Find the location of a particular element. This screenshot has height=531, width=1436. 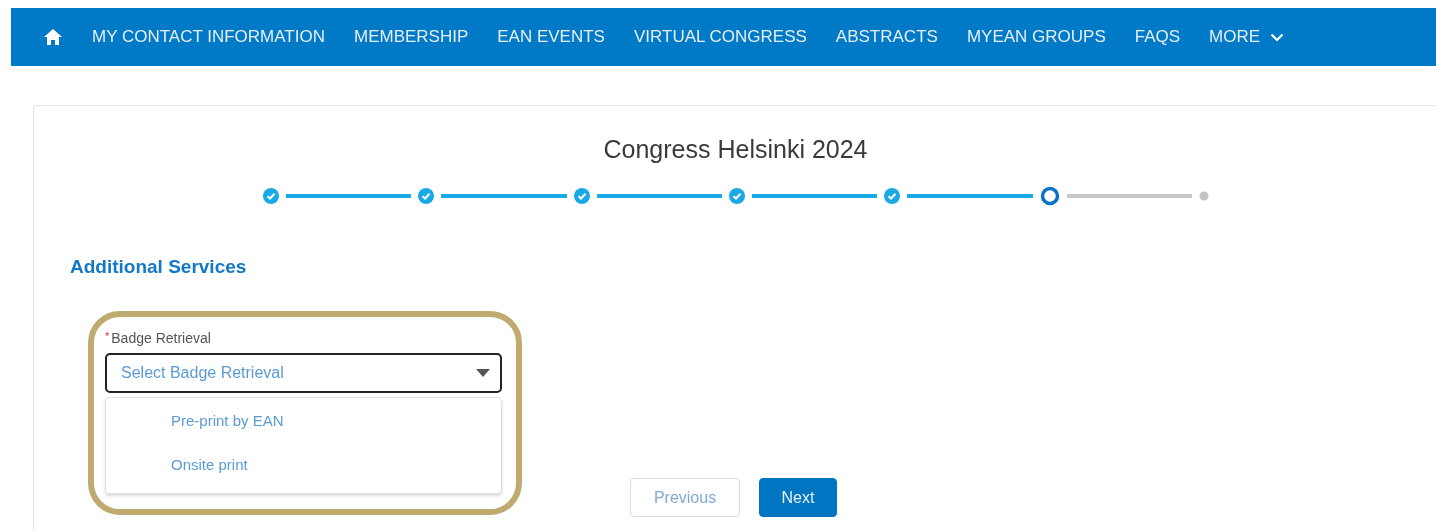

nav-link: ABSTRACTS is located at coordinates (886, 37).